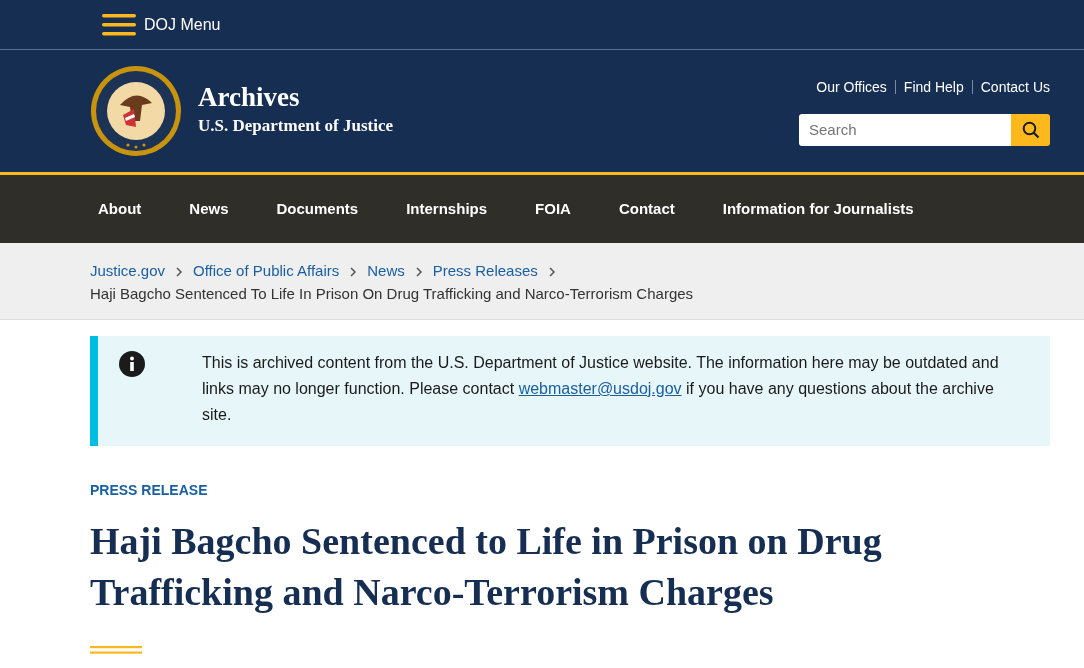 The width and height of the screenshot is (1084, 668). Describe the element at coordinates (392, 294) in the screenshot. I see `breadcrumb-current: Haji Bagcho Sentenced To Life In Prison On Drug Trafficking and Narco-Terrorism Charges` at that location.